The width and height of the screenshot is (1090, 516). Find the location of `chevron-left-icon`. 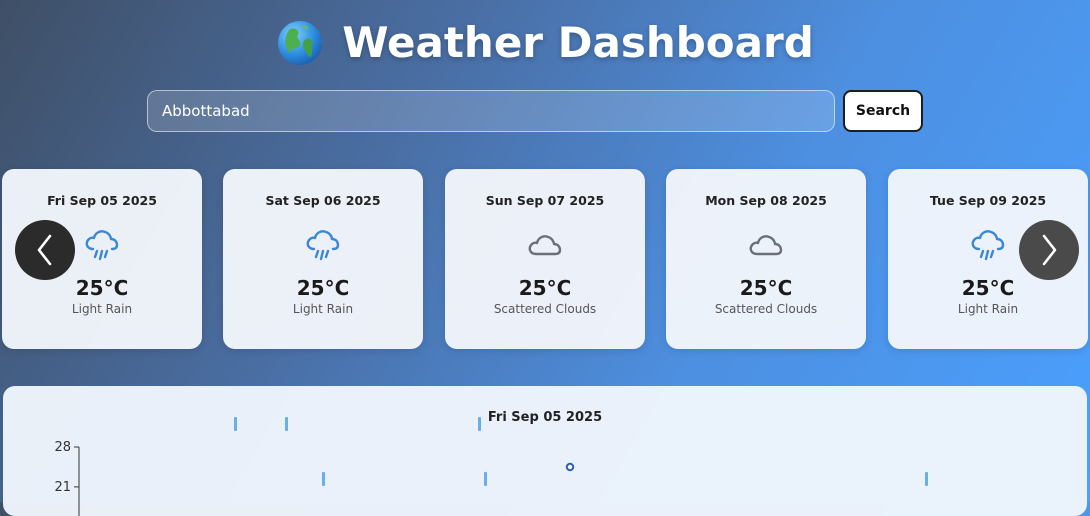

chevron-left-icon is located at coordinates (44, 250).